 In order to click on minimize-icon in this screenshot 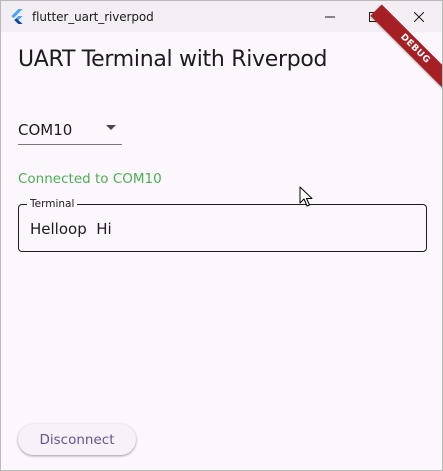, I will do `click(329, 16)`.